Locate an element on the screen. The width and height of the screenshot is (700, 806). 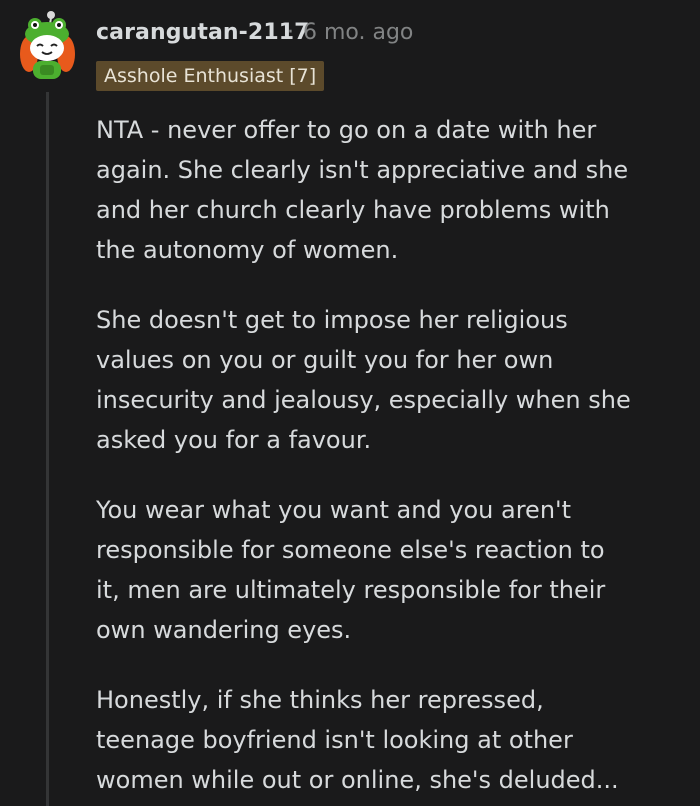
thread-collapse-line is located at coordinates (47, 449).